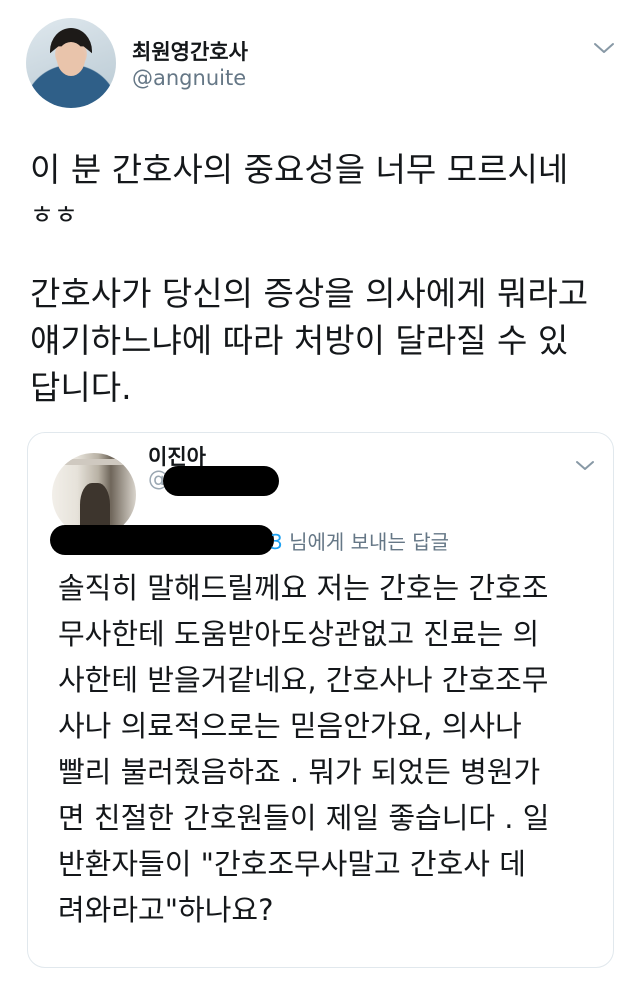 This screenshot has height=997, width=640. Describe the element at coordinates (303, 680) in the screenshot. I see `quoted-text-line: 사한테 받을거같네요, 간호사나 간호조무` at that location.